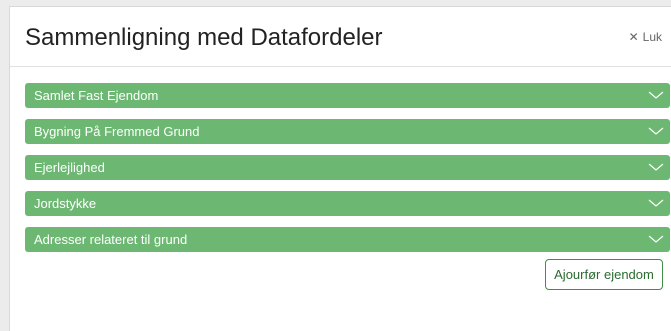  Describe the element at coordinates (96, 95) in the screenshot. I see `accordion-item-label: Samlet Fast Ejendom` at that location.